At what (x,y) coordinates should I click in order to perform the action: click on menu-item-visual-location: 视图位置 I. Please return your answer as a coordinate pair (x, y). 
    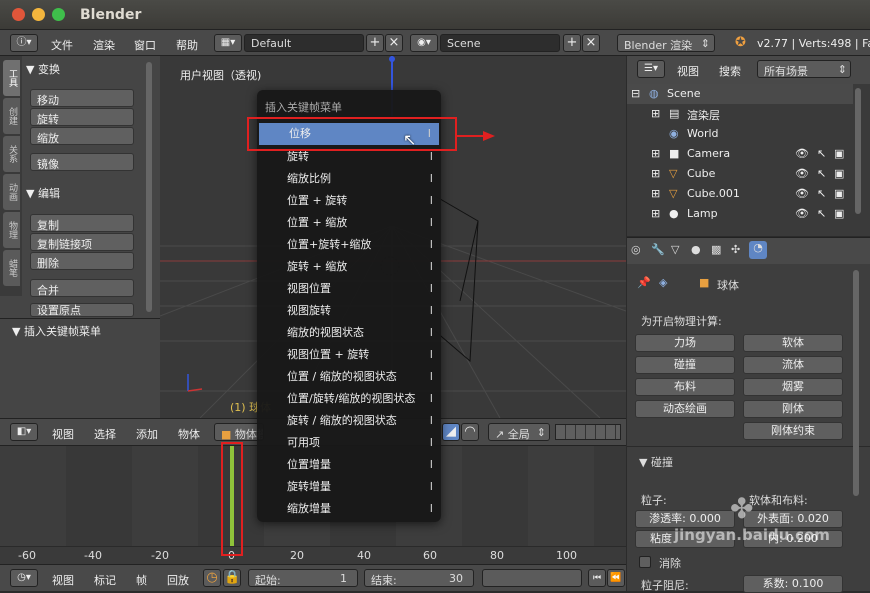
    Looking at the image, I should click on (349, 289).